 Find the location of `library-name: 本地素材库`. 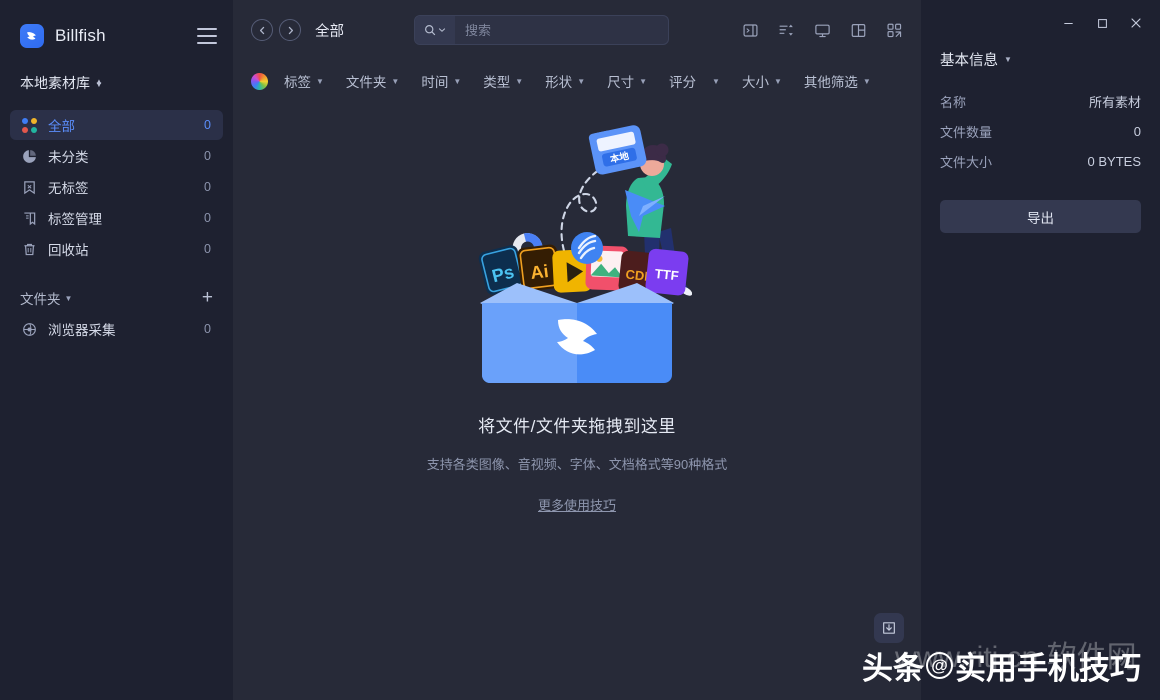

library-name: 本地素材库 is located at coordinates (55, 83).